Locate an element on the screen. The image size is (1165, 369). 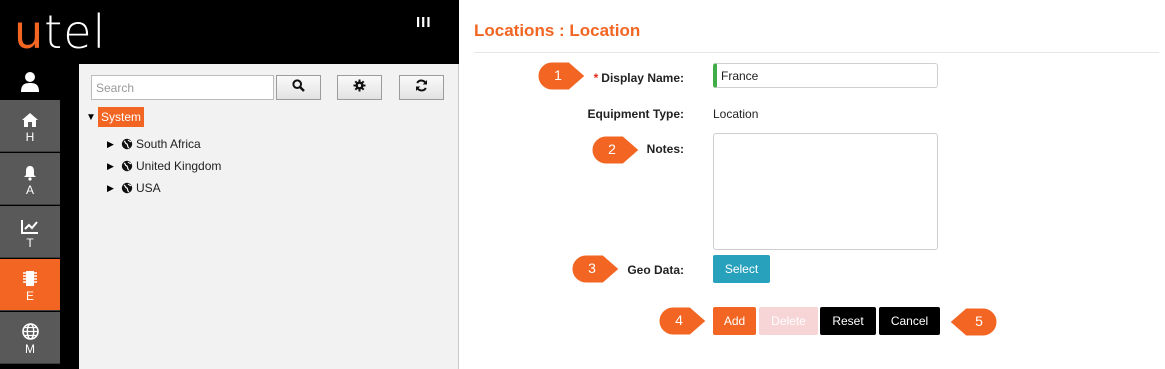
utel-logo: utel is located at coordinates (60, 32).